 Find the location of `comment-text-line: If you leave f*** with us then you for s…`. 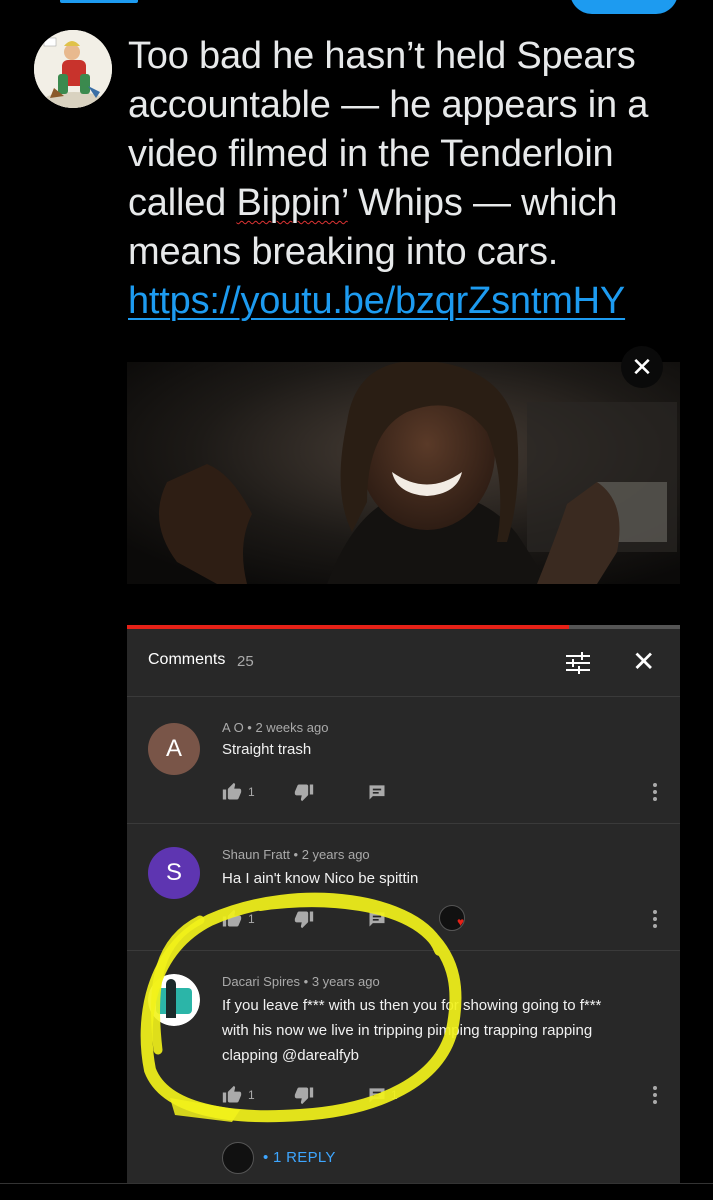

comment-text-line: If you leave f*** with us then you for s… is located at coordinates (412, 1005).